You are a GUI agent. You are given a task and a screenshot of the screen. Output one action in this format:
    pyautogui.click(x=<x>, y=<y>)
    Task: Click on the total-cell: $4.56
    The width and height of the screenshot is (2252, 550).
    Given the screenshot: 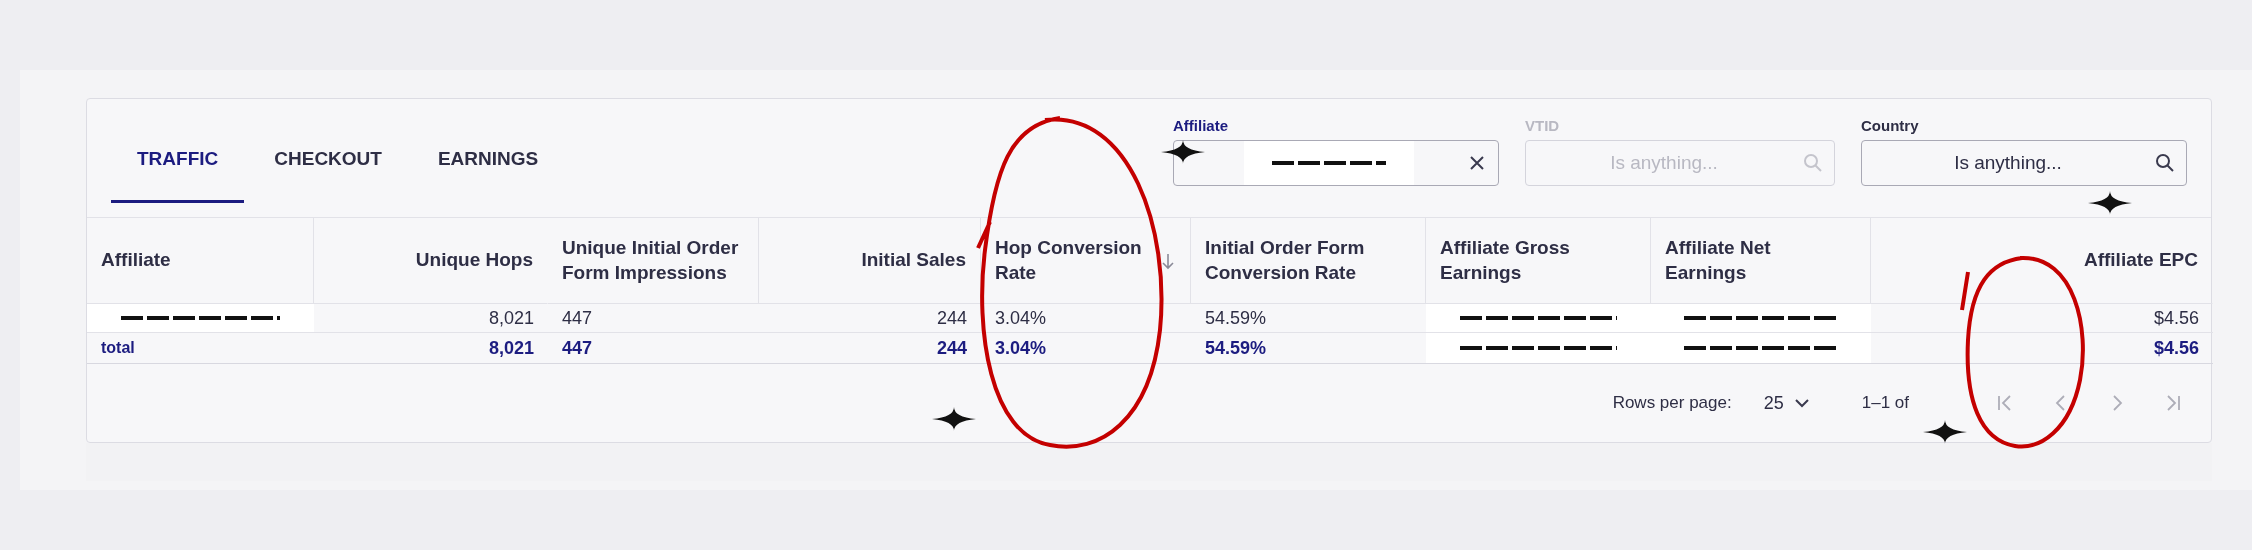 What is the action you would take?
    pyautogui.click(x=2176, y=348)
    